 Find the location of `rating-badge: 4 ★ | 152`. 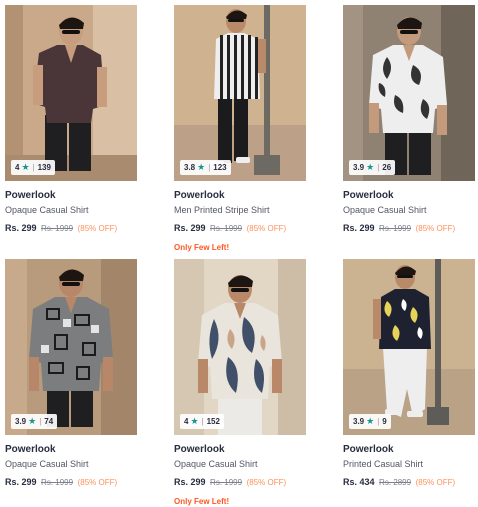

rating-badge: 4 ★ | 152 is located at coordinates (202, 421).